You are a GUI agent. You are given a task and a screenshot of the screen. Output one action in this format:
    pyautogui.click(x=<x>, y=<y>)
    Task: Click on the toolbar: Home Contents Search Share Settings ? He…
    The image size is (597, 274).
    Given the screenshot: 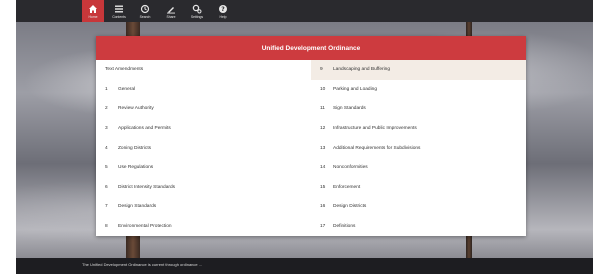 What is the action you would take?
    pyautogui.click(x=304, y=11)
    